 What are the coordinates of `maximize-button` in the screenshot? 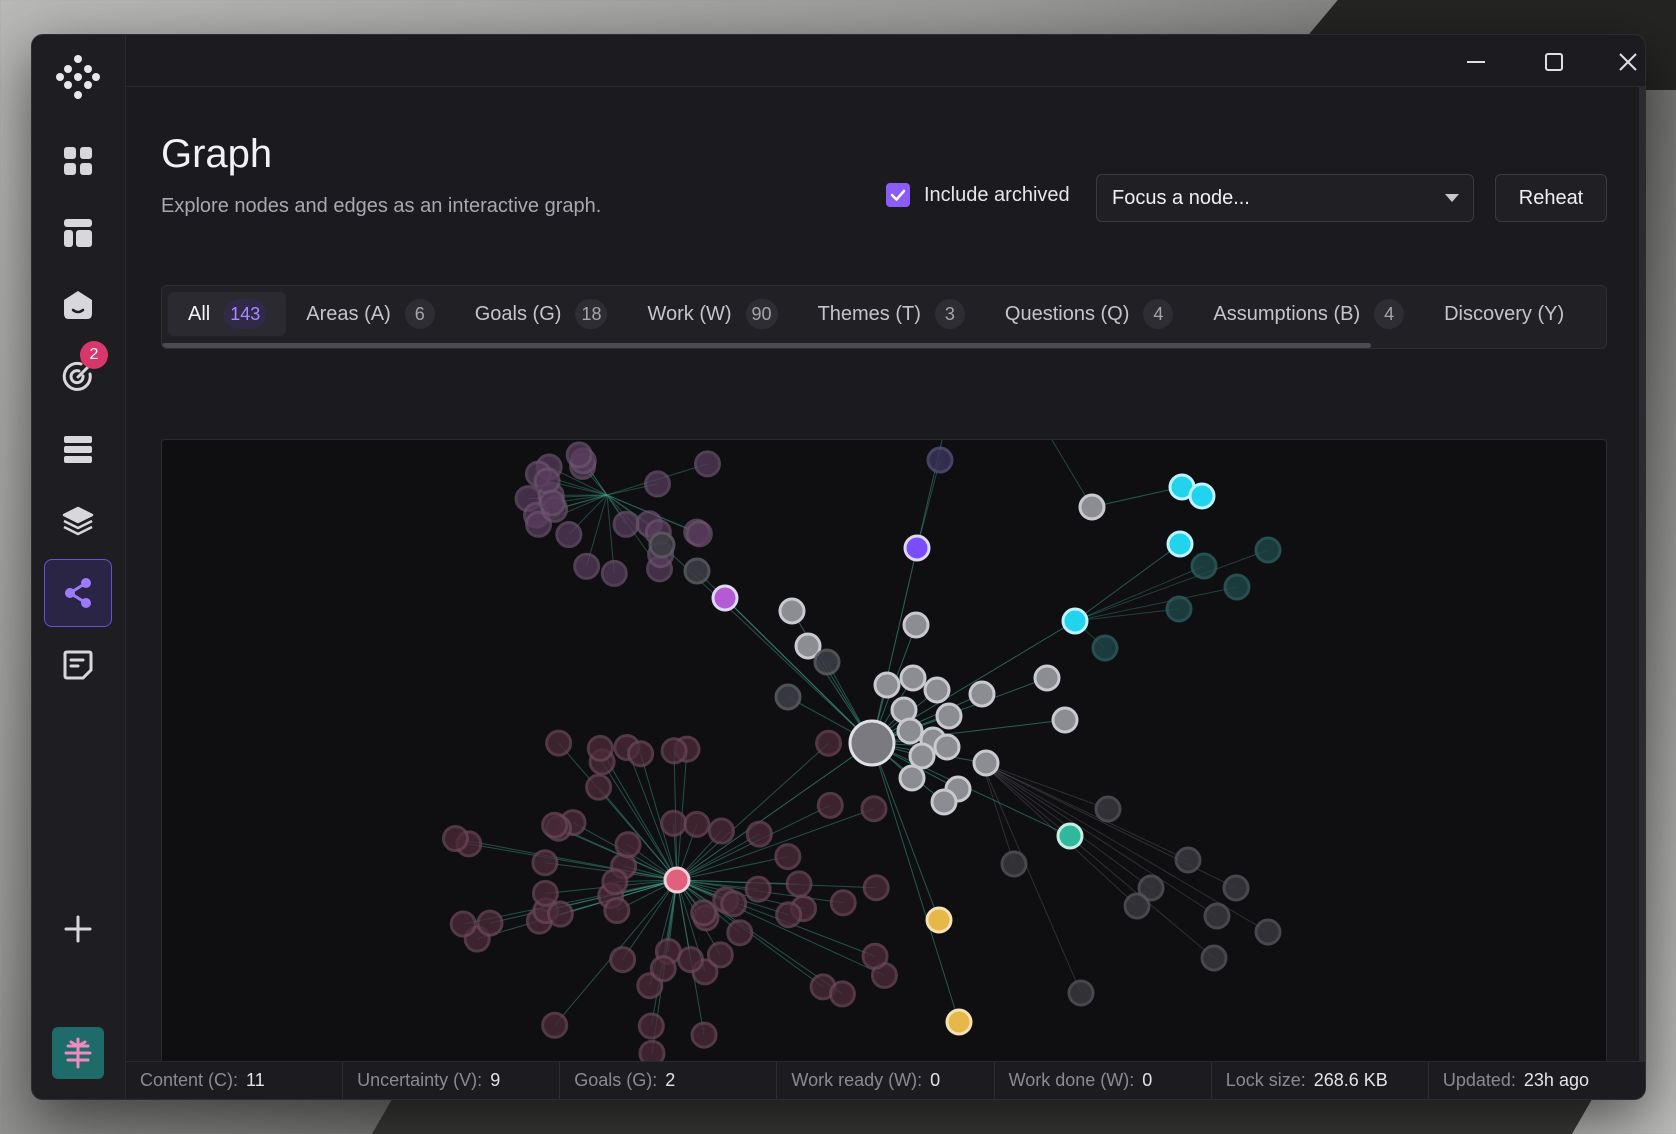 It's located at (1554, 62).